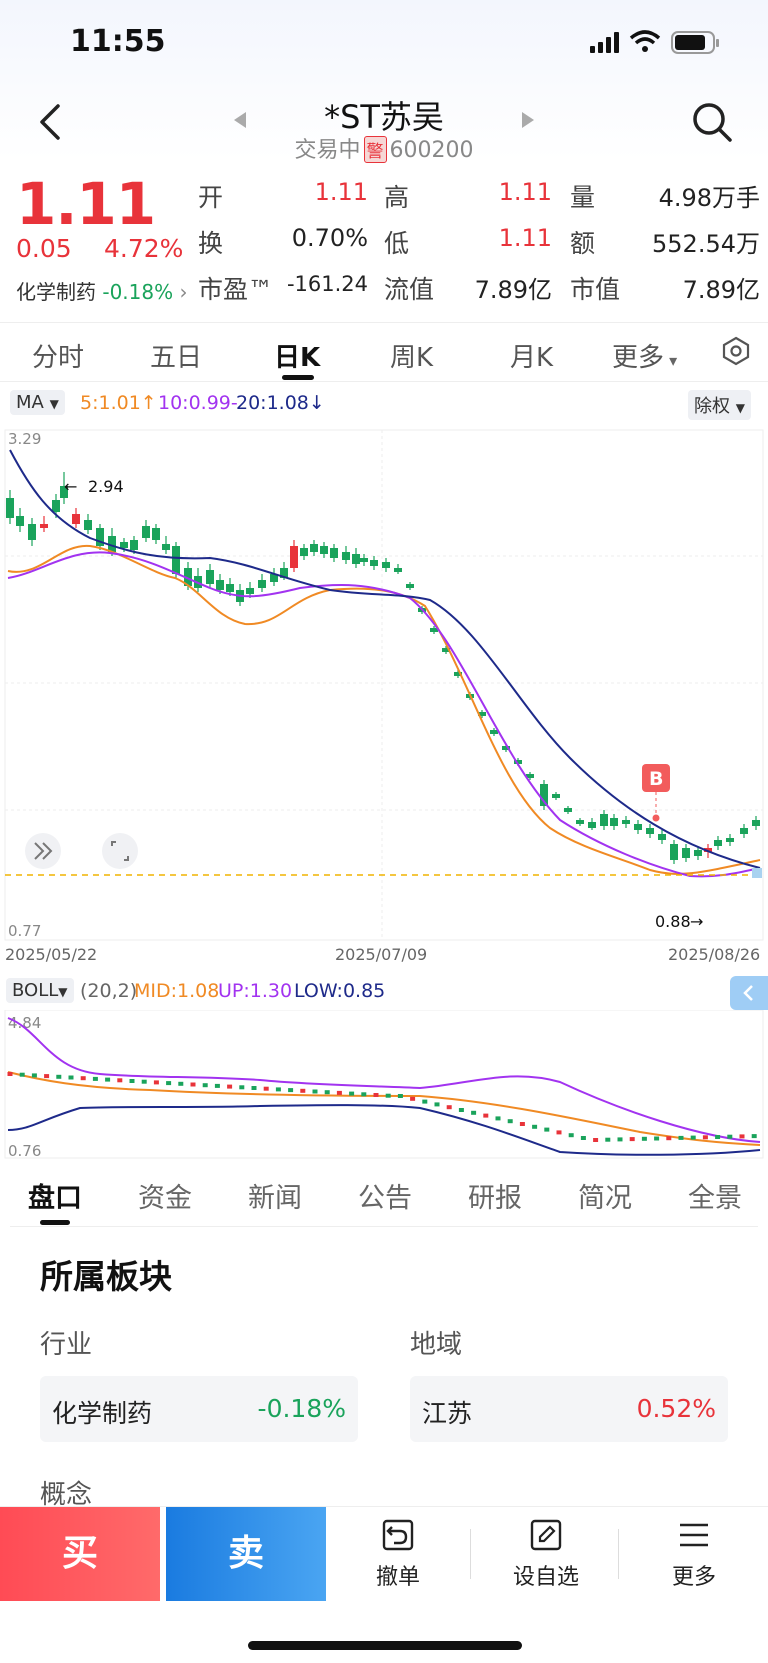 This screenshot has height=1663, width=768. I want to click on status-time: 11:55, so click(118, 41).